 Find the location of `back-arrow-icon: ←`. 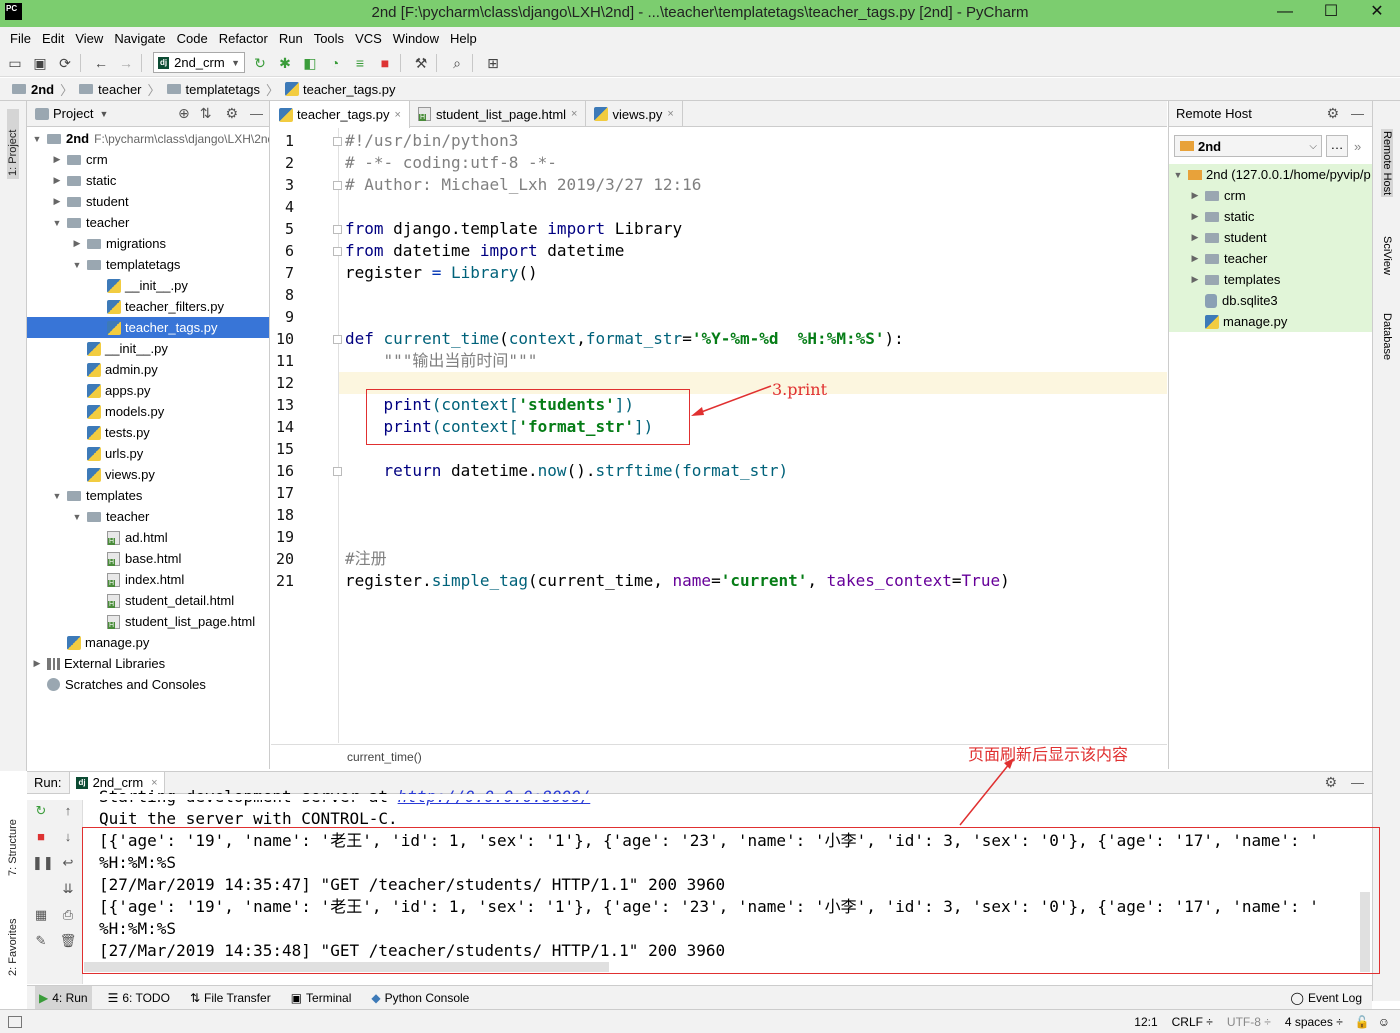

back-arrow-icon: ← is located at coordinates (101, 63).